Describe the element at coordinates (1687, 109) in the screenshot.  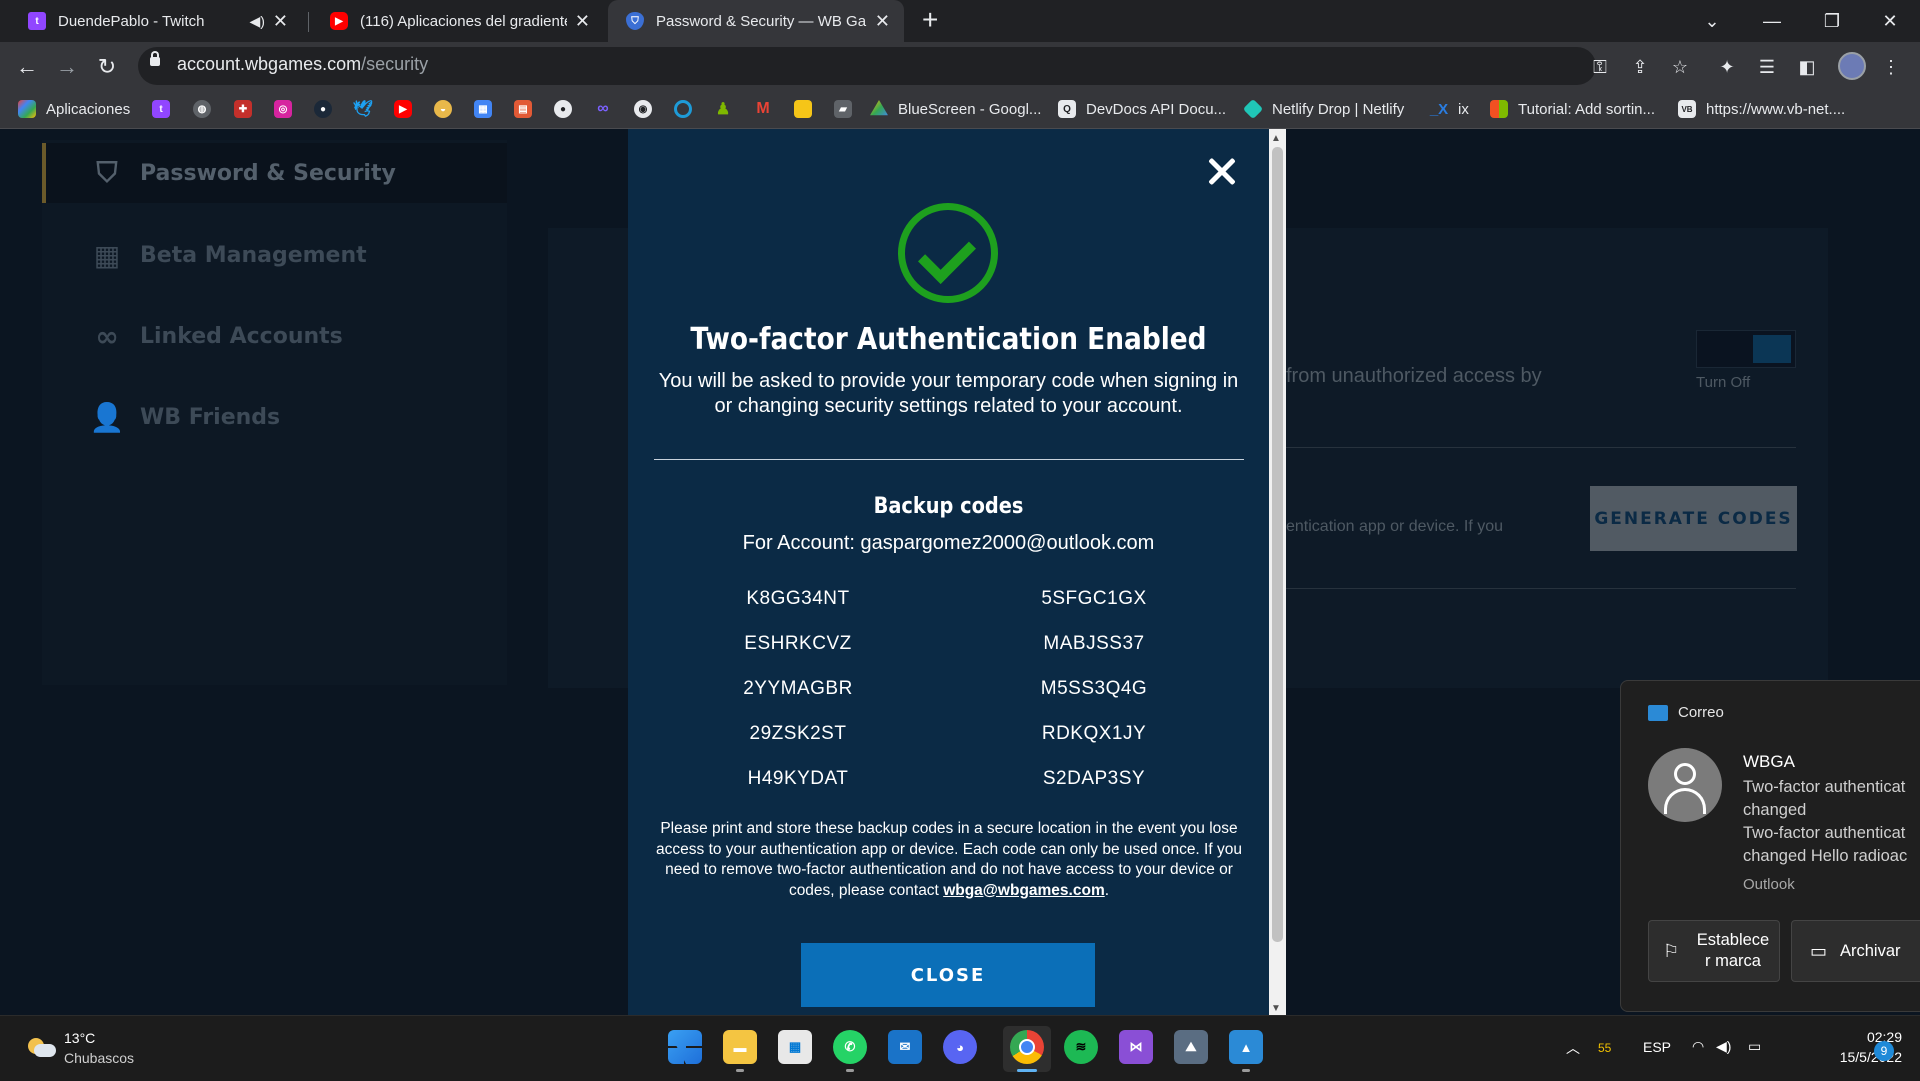
I see `vbnet-icon: VB` at that location.